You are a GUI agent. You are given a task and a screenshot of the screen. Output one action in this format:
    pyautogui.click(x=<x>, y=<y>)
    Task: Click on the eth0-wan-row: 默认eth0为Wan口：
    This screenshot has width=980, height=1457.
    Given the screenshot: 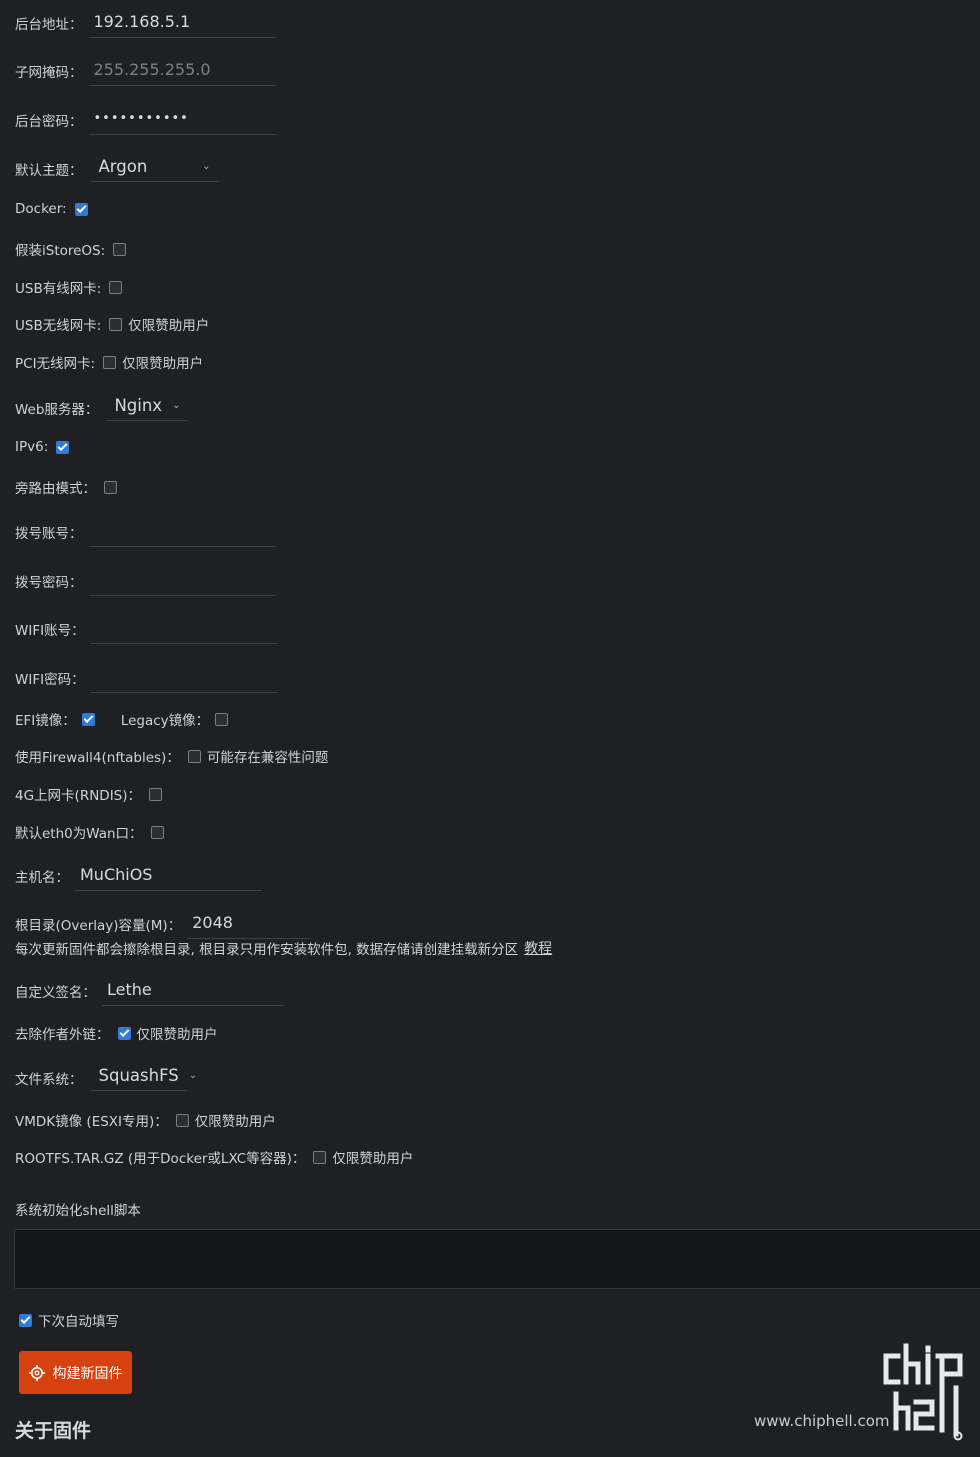 What is the action you would take?
    pyautogui.click(x=89, y=832)
    